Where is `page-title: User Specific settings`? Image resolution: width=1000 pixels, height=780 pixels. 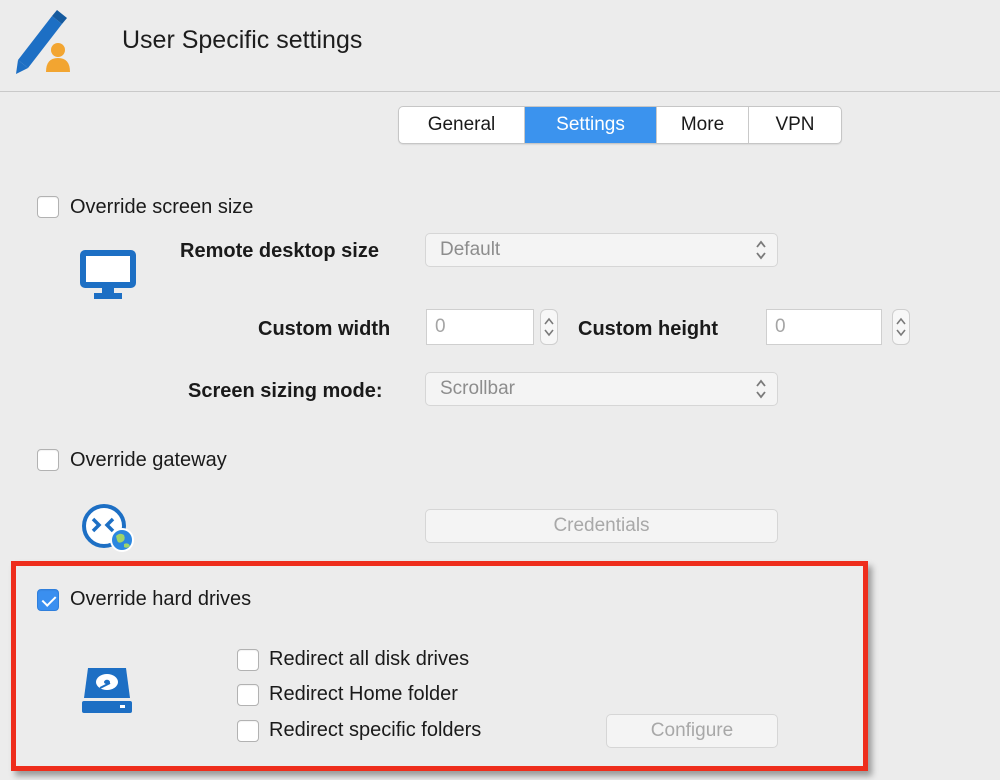
page-title: User Specific settings is located at coordinates (242, 40).